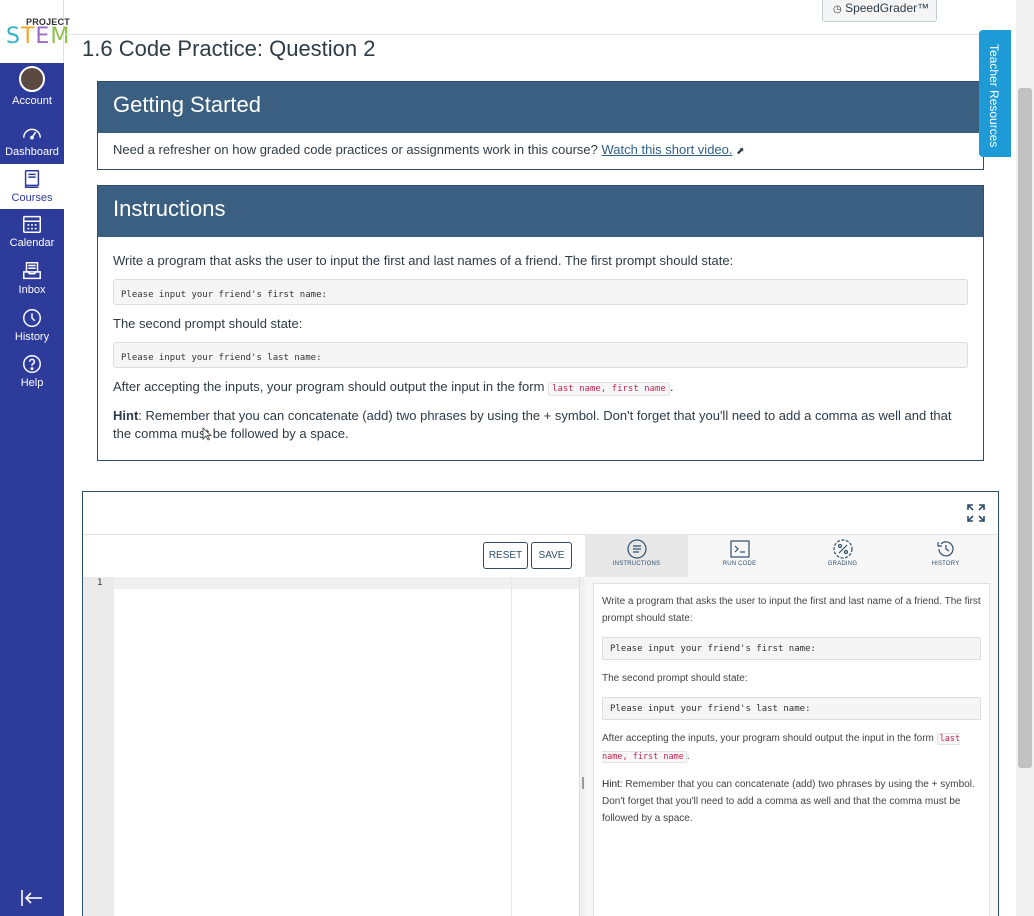 The width and height of the screenshot is (1034, 916). Describe the element at coordinates (38, 36) in the screenshot. I see `logo-stem-text: STEM` at that location.